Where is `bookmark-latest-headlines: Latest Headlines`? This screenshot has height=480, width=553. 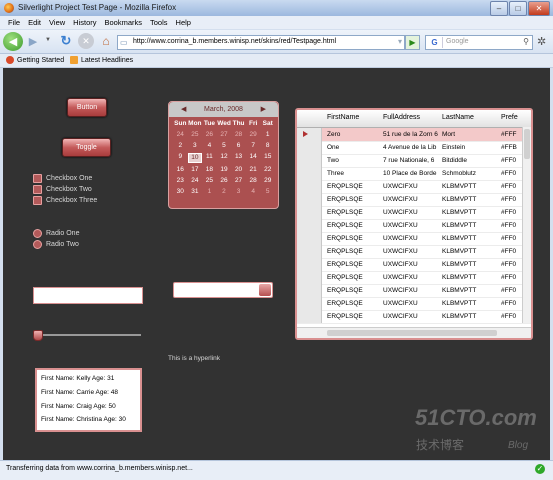
bookmark-latest-headlines: Latest Headlines is located at coordinates (101, 60).